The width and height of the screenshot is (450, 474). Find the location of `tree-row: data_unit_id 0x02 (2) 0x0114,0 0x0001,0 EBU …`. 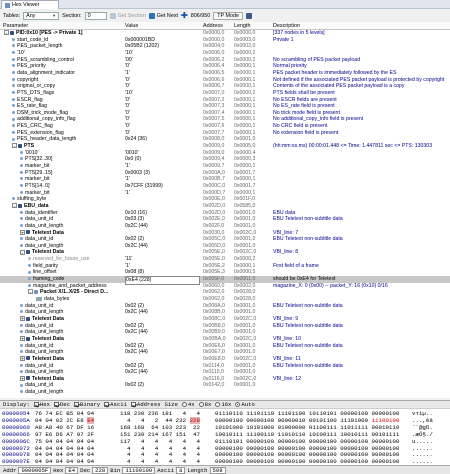

tree-row: data_unit_id 0x02 (2) 0x0114,0 0x0001,0 EBU … is located at coordinates (225, 366).